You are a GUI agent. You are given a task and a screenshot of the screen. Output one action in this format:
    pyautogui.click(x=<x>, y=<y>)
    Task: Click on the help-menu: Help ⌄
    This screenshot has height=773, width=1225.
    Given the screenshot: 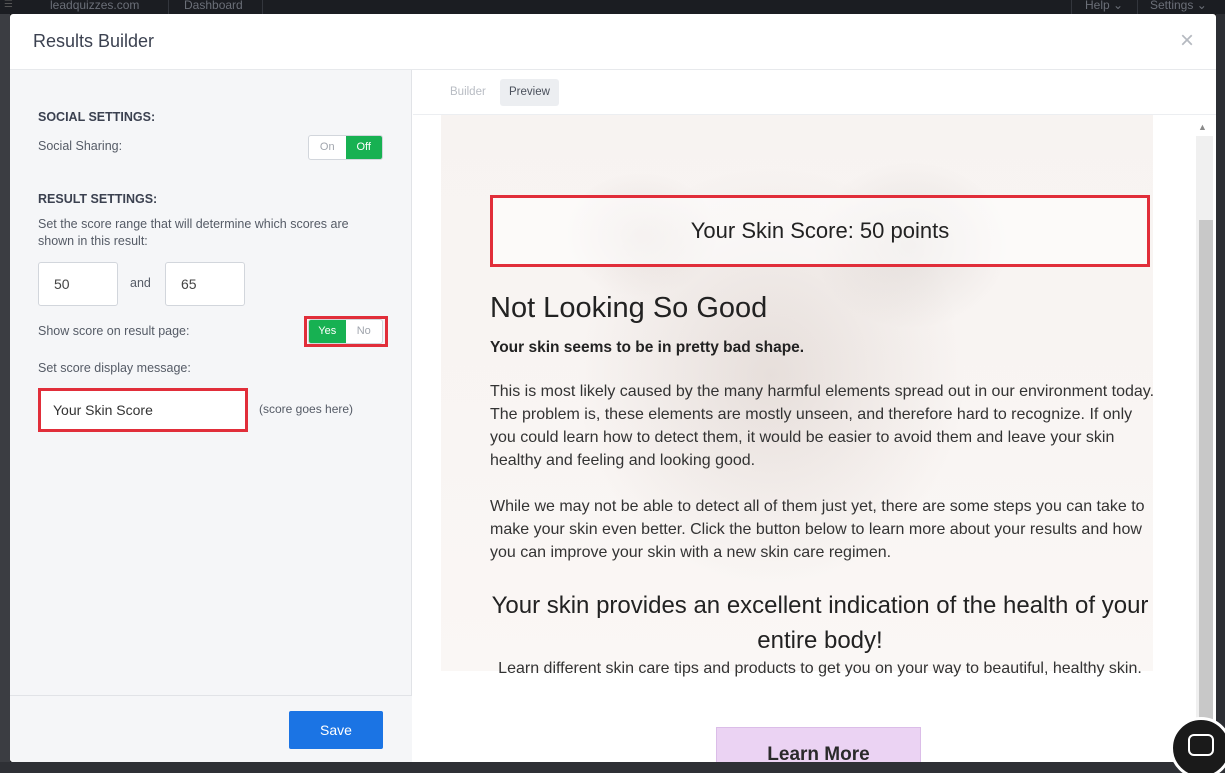 What is the action you would take?
    pyautogui.click(x=1104, y=6)
    